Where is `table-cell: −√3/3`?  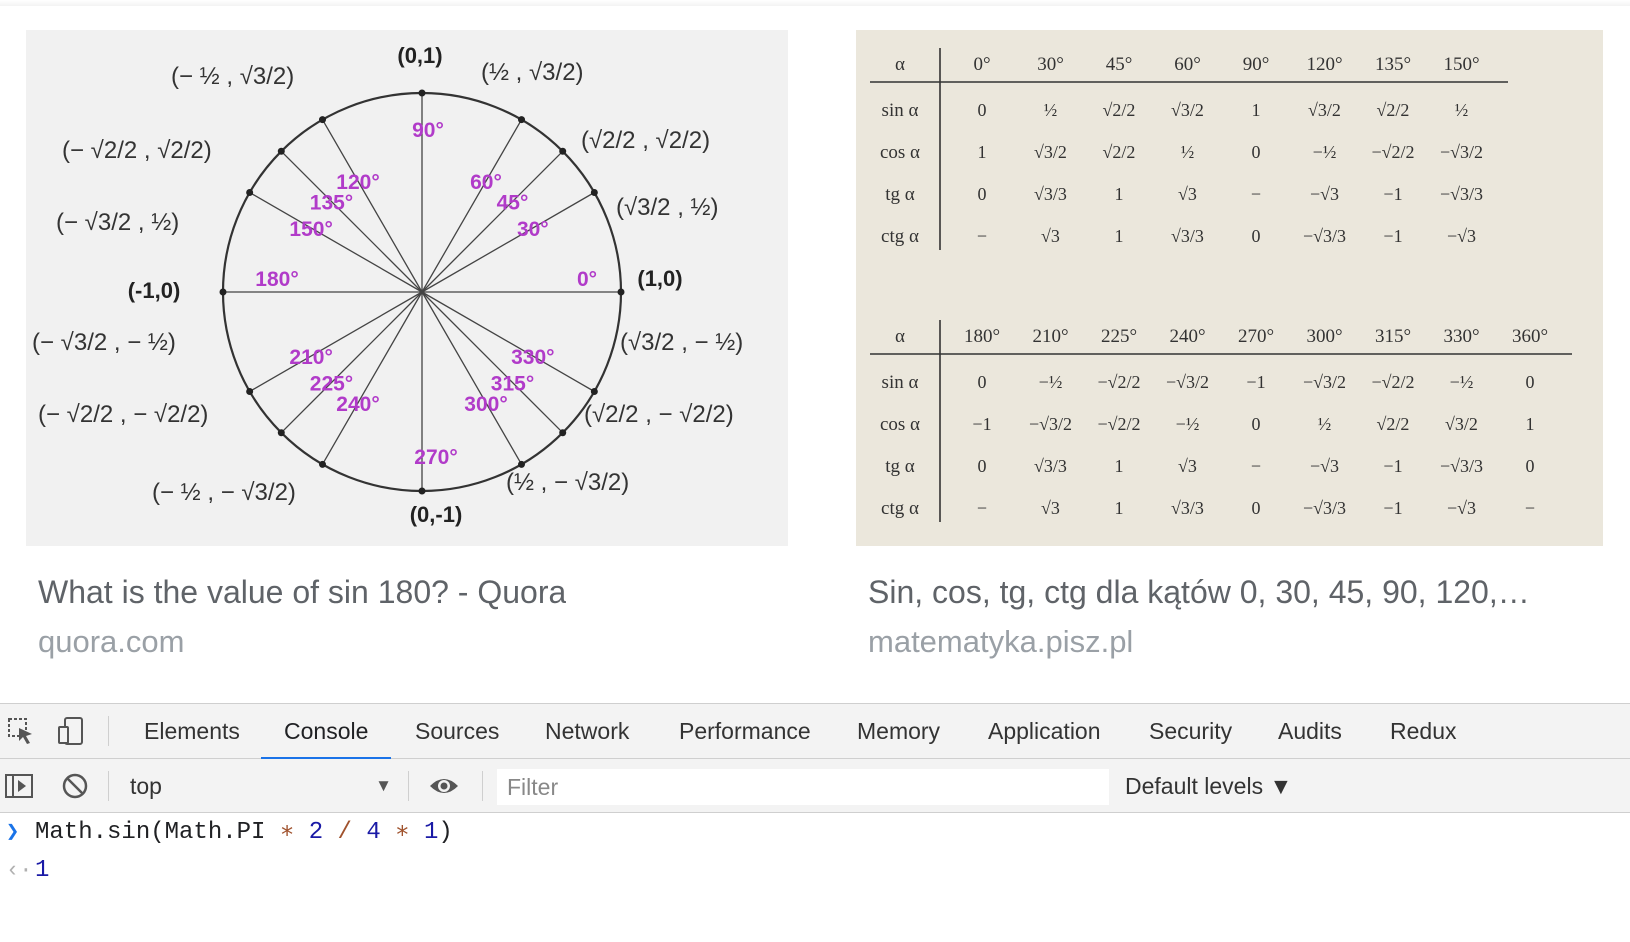 table-cell: −√3/3 is located at coordinates (1324, 508).